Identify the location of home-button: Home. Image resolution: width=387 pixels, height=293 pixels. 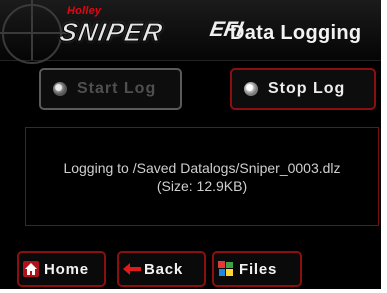
(61, 269).